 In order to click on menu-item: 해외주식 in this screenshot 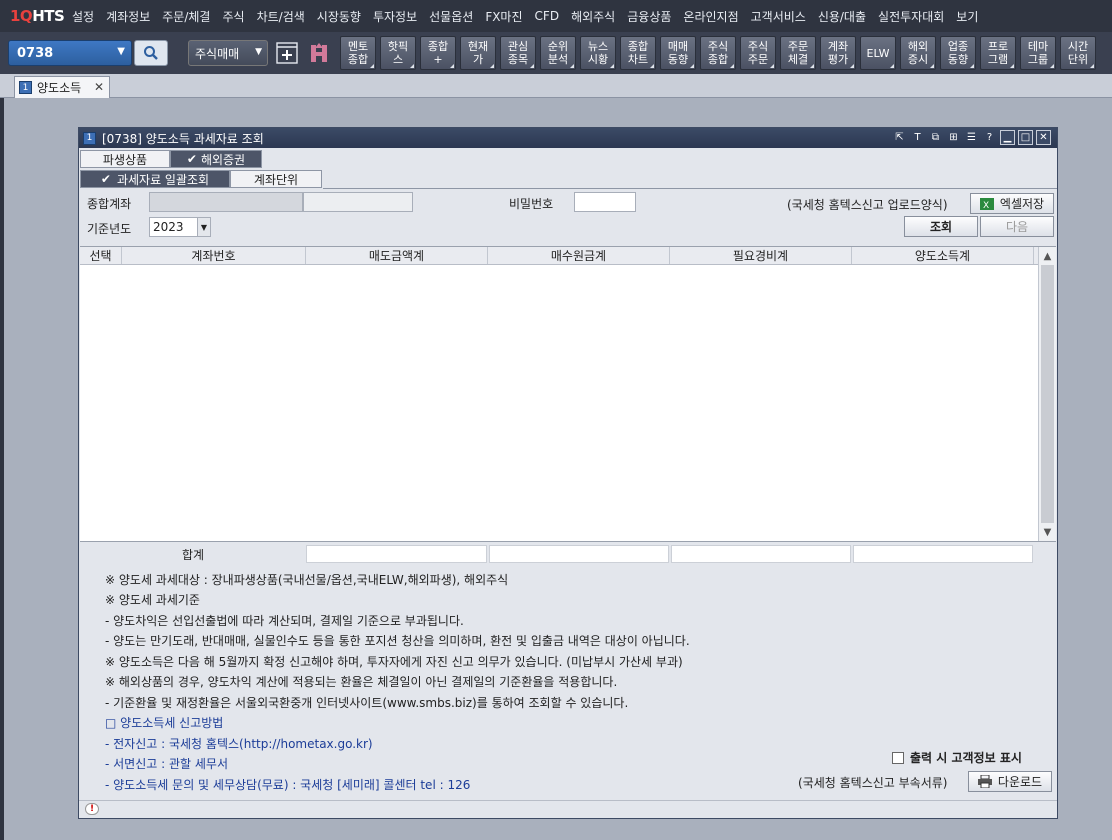, I will do `click(593, 16)`.